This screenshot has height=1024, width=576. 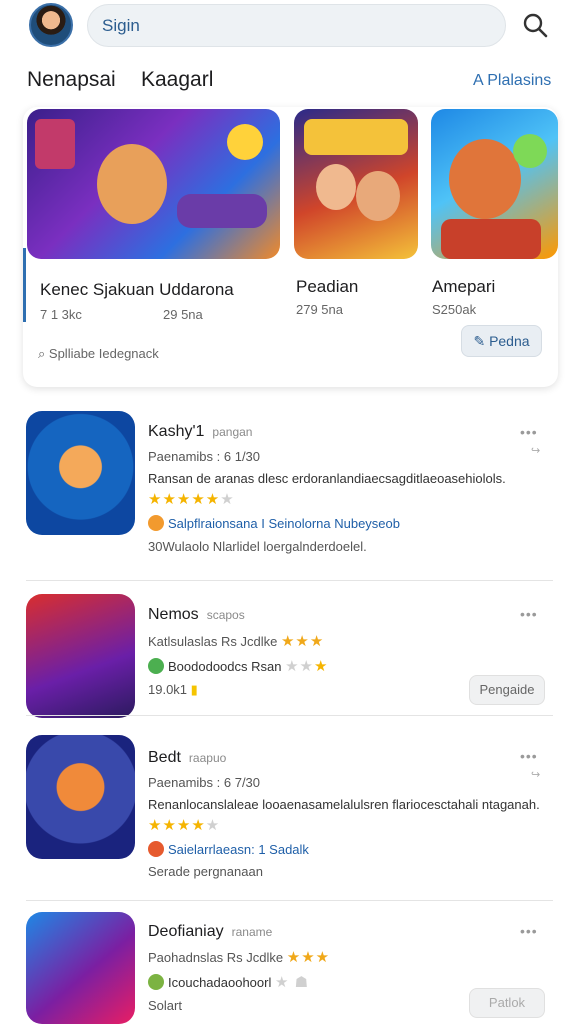 What do you see at coordinates (165, 1005) in the screenshot?
I see `app-downloads-4: Solart` at bounding box center [165, 1005].